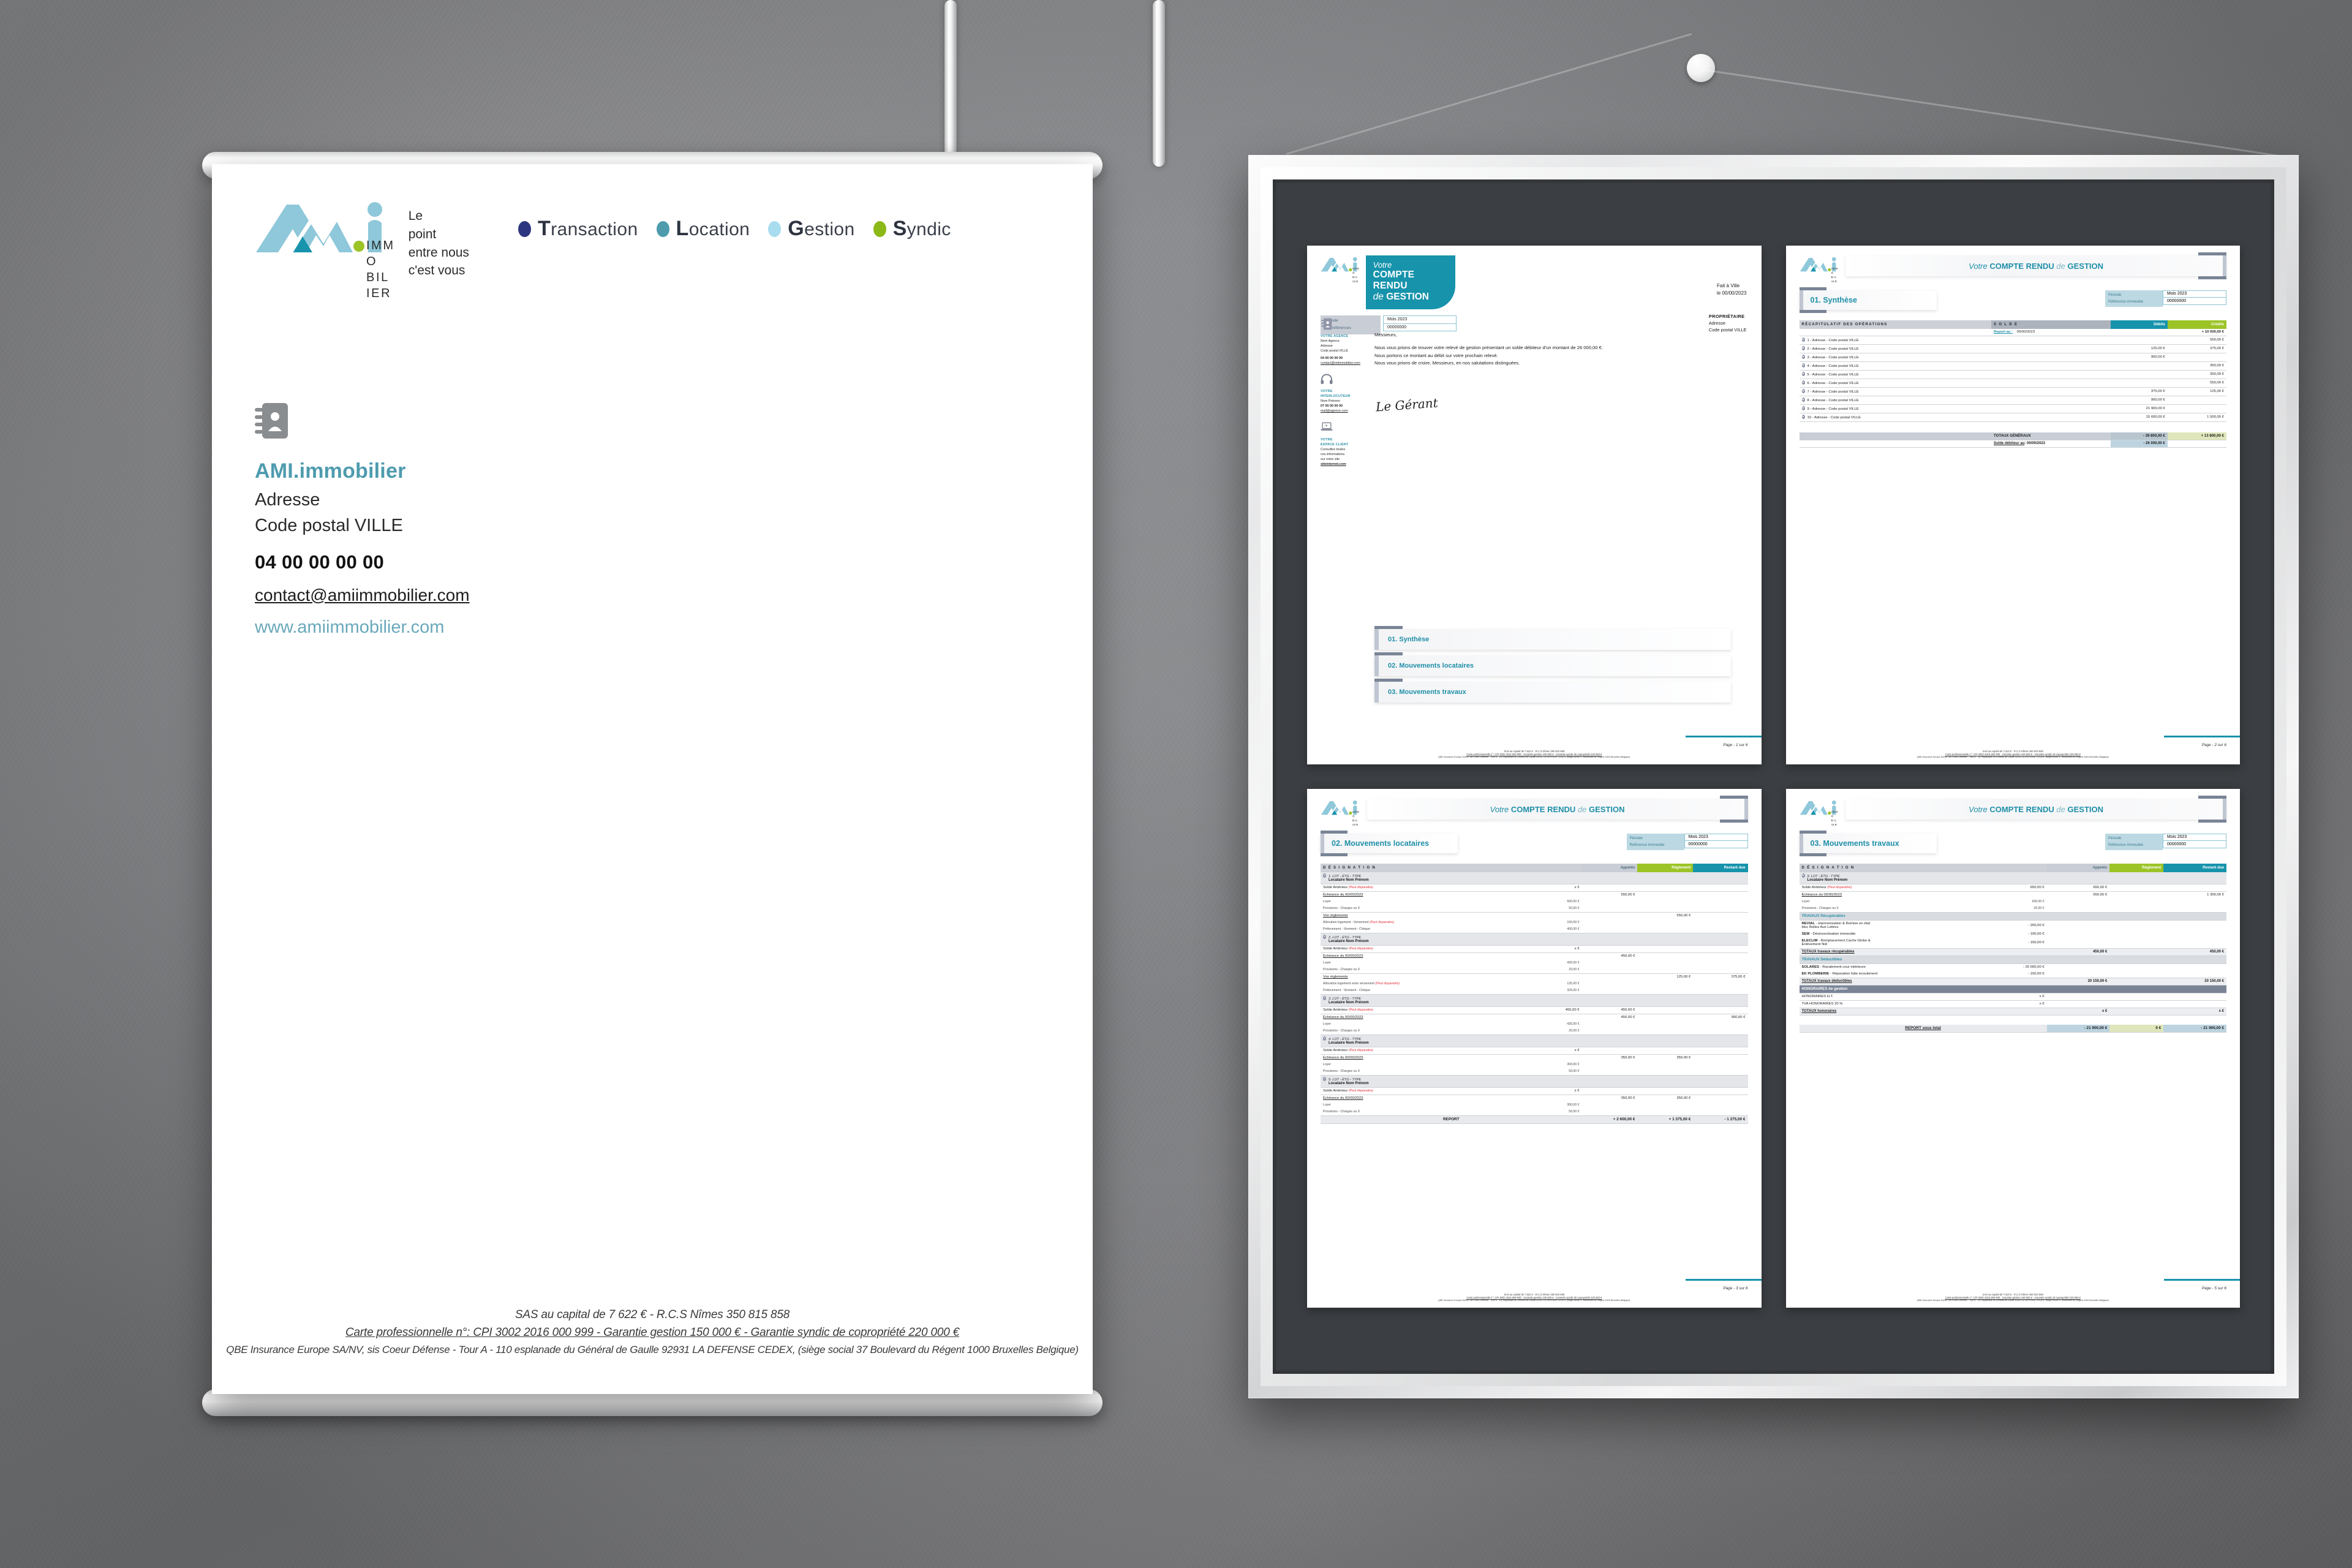  Describe the element at coordinates (1552, 664) in the screenshot. I see `toc-item-locataires: 02. Mouvements locataires` at that location.